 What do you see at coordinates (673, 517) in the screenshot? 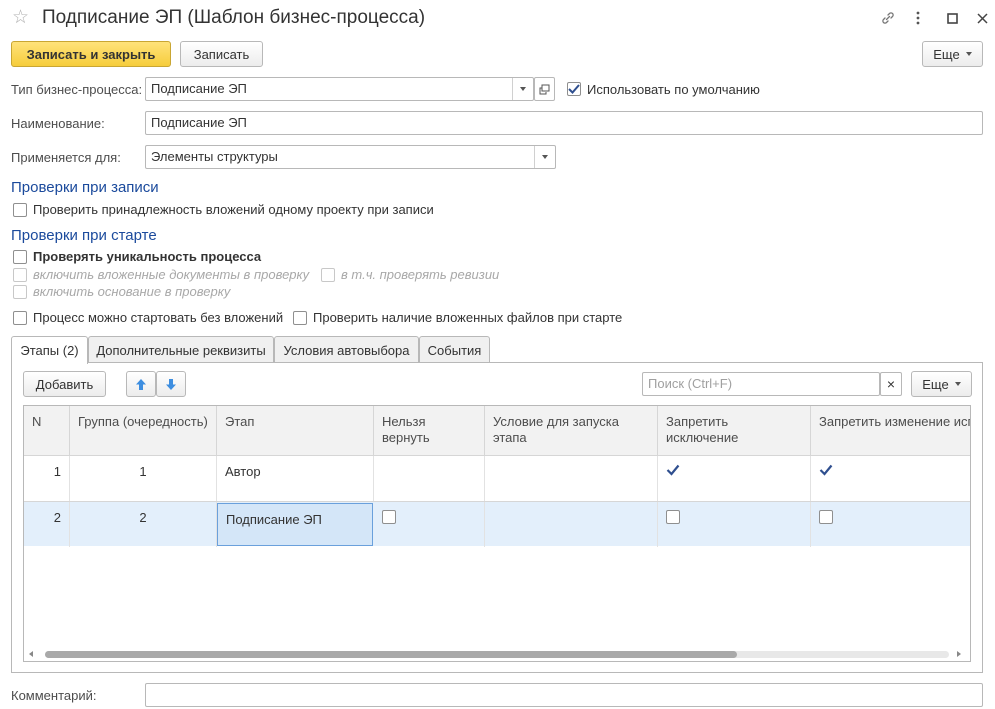
I see `forbid-exclude-checkbox` at bounding box center [673, 517].